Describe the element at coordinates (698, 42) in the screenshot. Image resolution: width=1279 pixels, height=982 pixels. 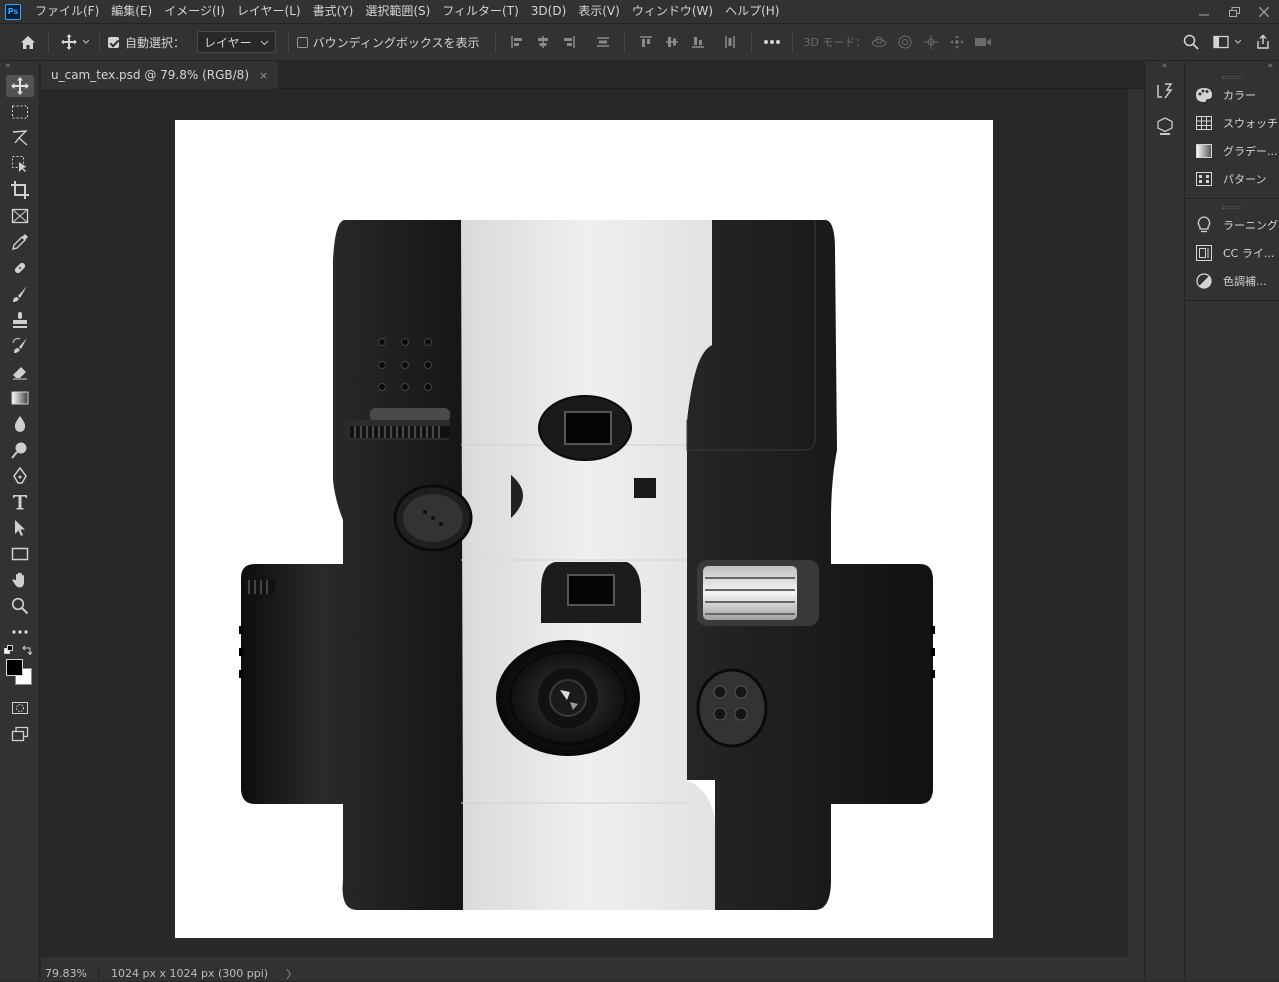
I see `align-bottom-icon` at that location.